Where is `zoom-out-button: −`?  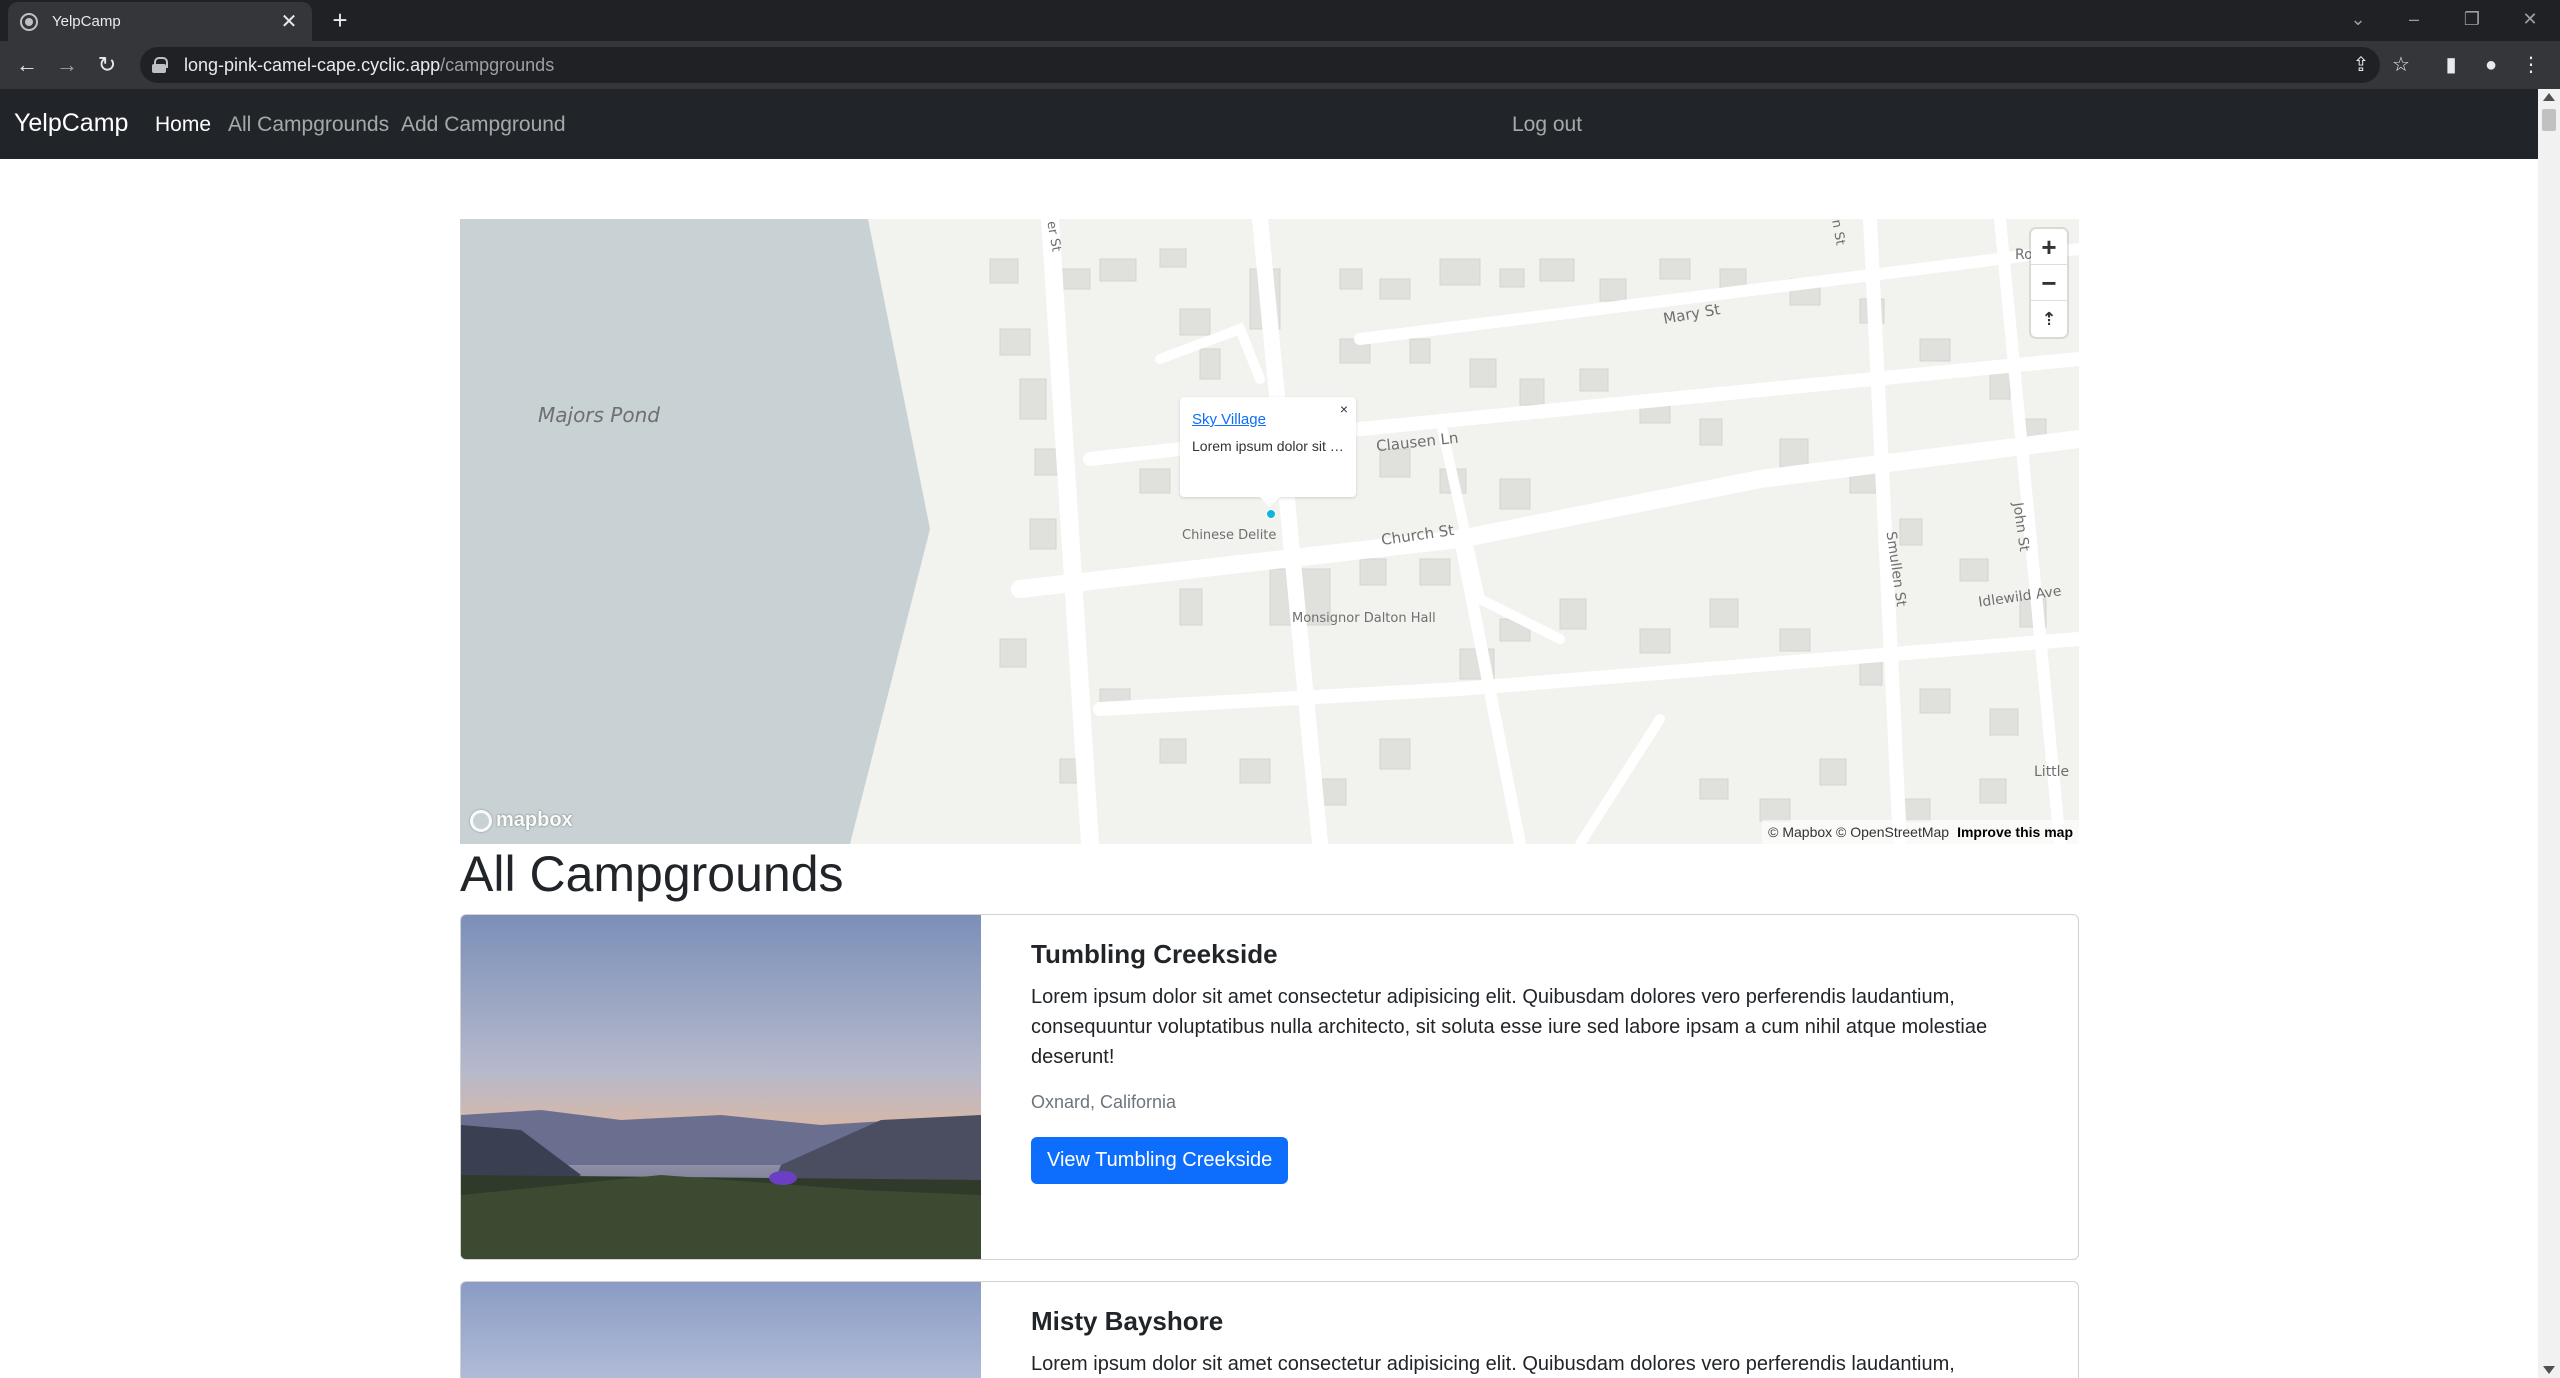 zoom-out-button: − is located at coordinates (2049, 283).